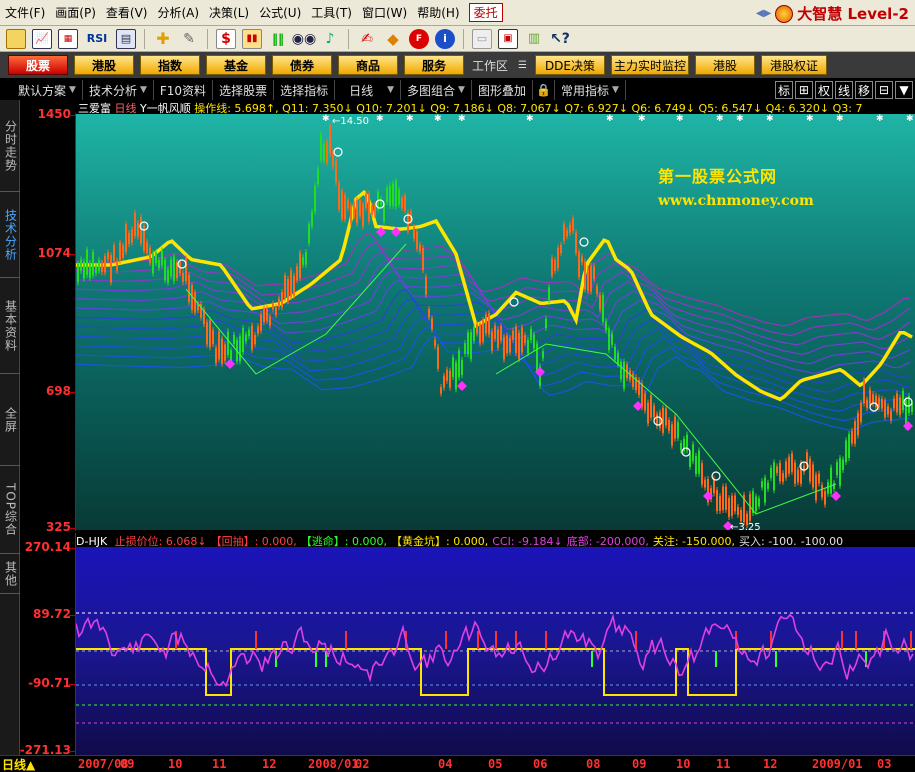  I want to click on window-icon: ▣, so click(508, 38).